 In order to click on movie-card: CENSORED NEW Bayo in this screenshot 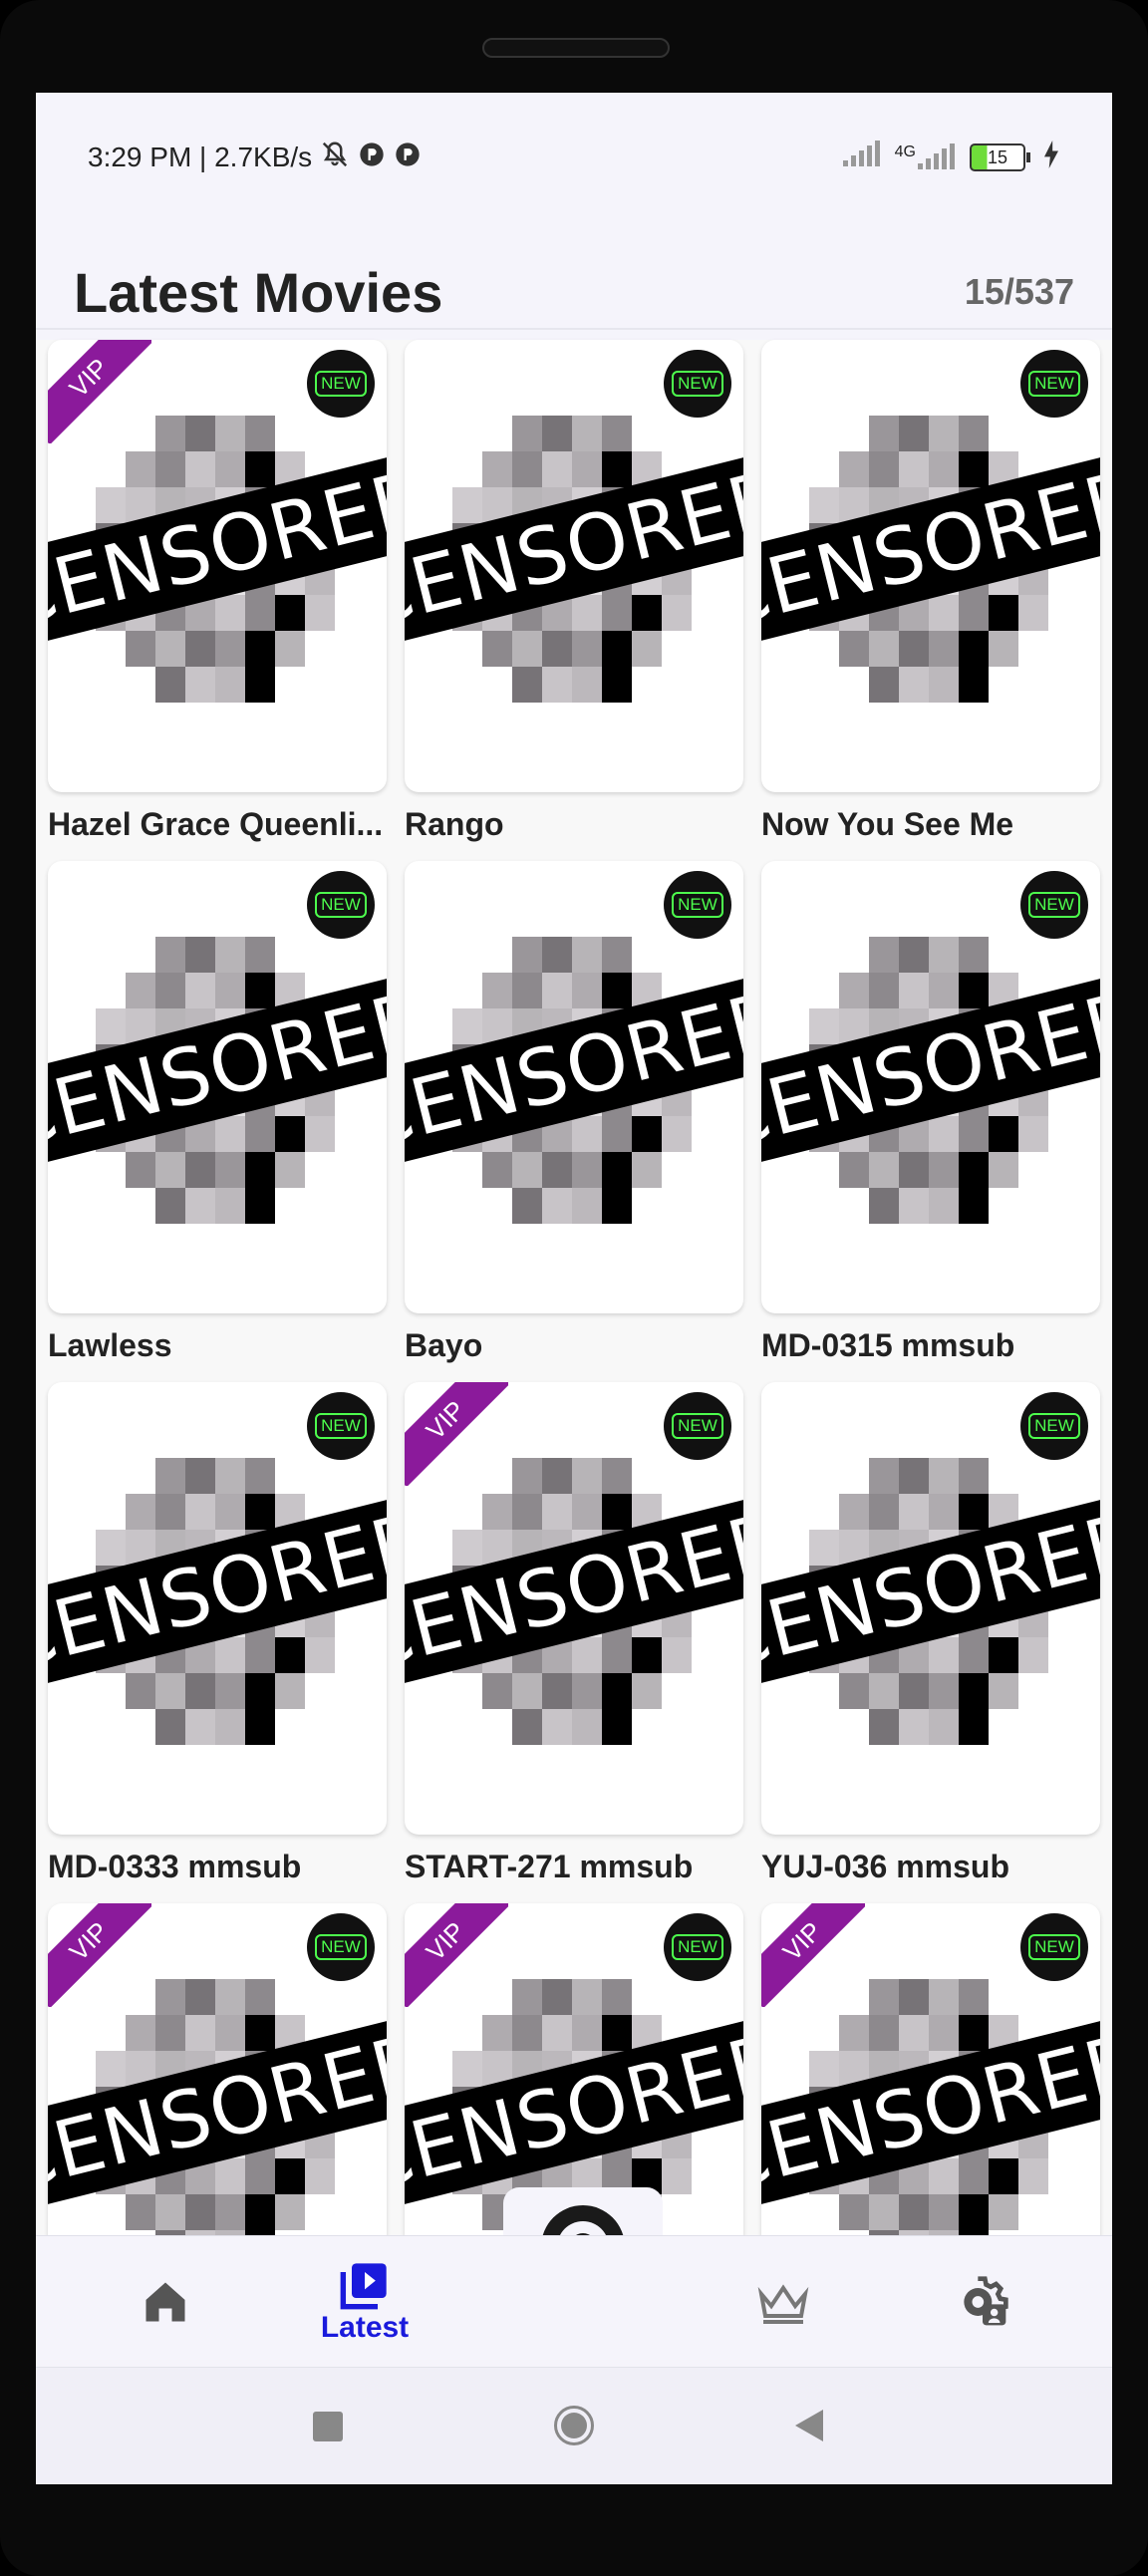, I will do `click(574, 1119)`.